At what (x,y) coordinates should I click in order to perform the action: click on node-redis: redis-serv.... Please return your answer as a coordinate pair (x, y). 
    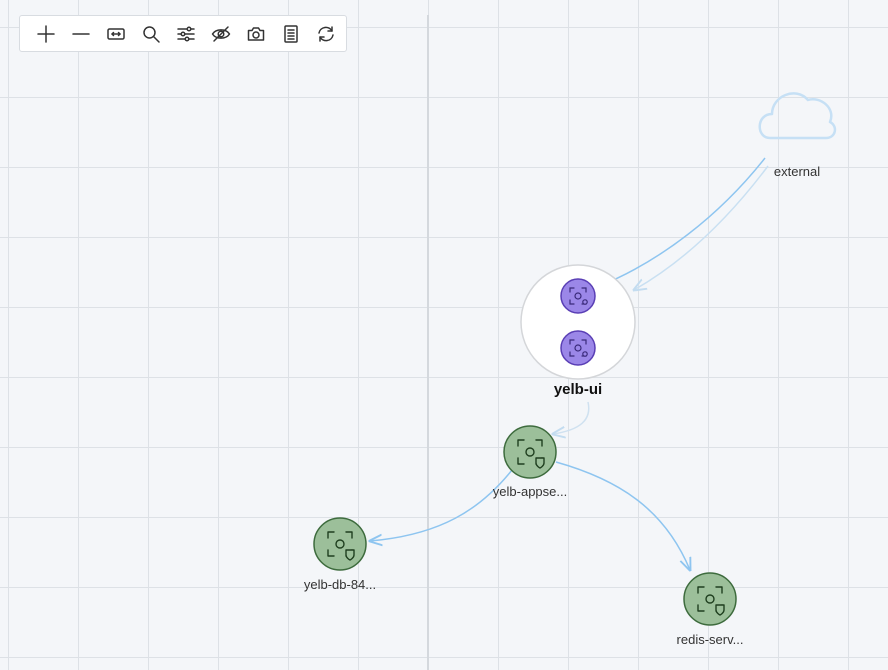
    Looking at the image, I should click on (710, 609).